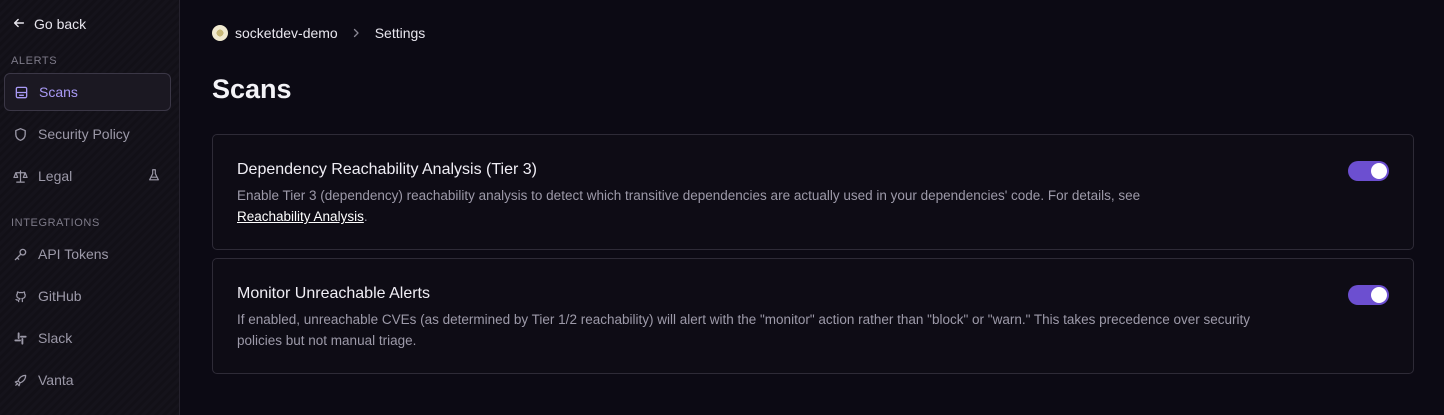  I want to click on sidebar-item-label: Legal, so click(55, 176).